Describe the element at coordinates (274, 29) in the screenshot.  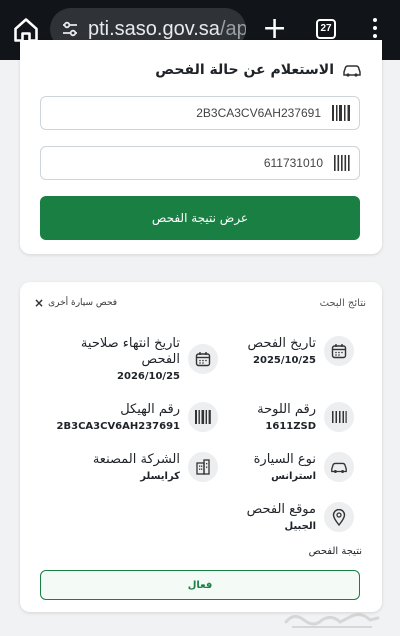
I see `new-tab-icon: +` at that location.